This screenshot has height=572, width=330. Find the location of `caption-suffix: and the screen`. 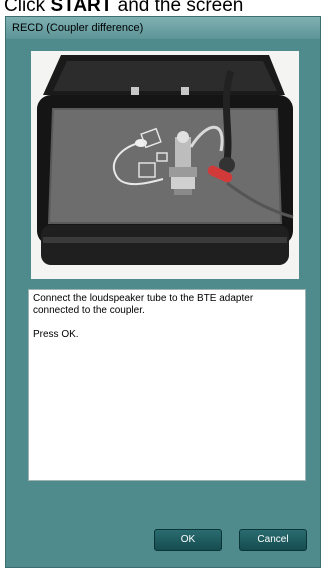

caption-suffix: and the screen is located at coordinates (178, 8).